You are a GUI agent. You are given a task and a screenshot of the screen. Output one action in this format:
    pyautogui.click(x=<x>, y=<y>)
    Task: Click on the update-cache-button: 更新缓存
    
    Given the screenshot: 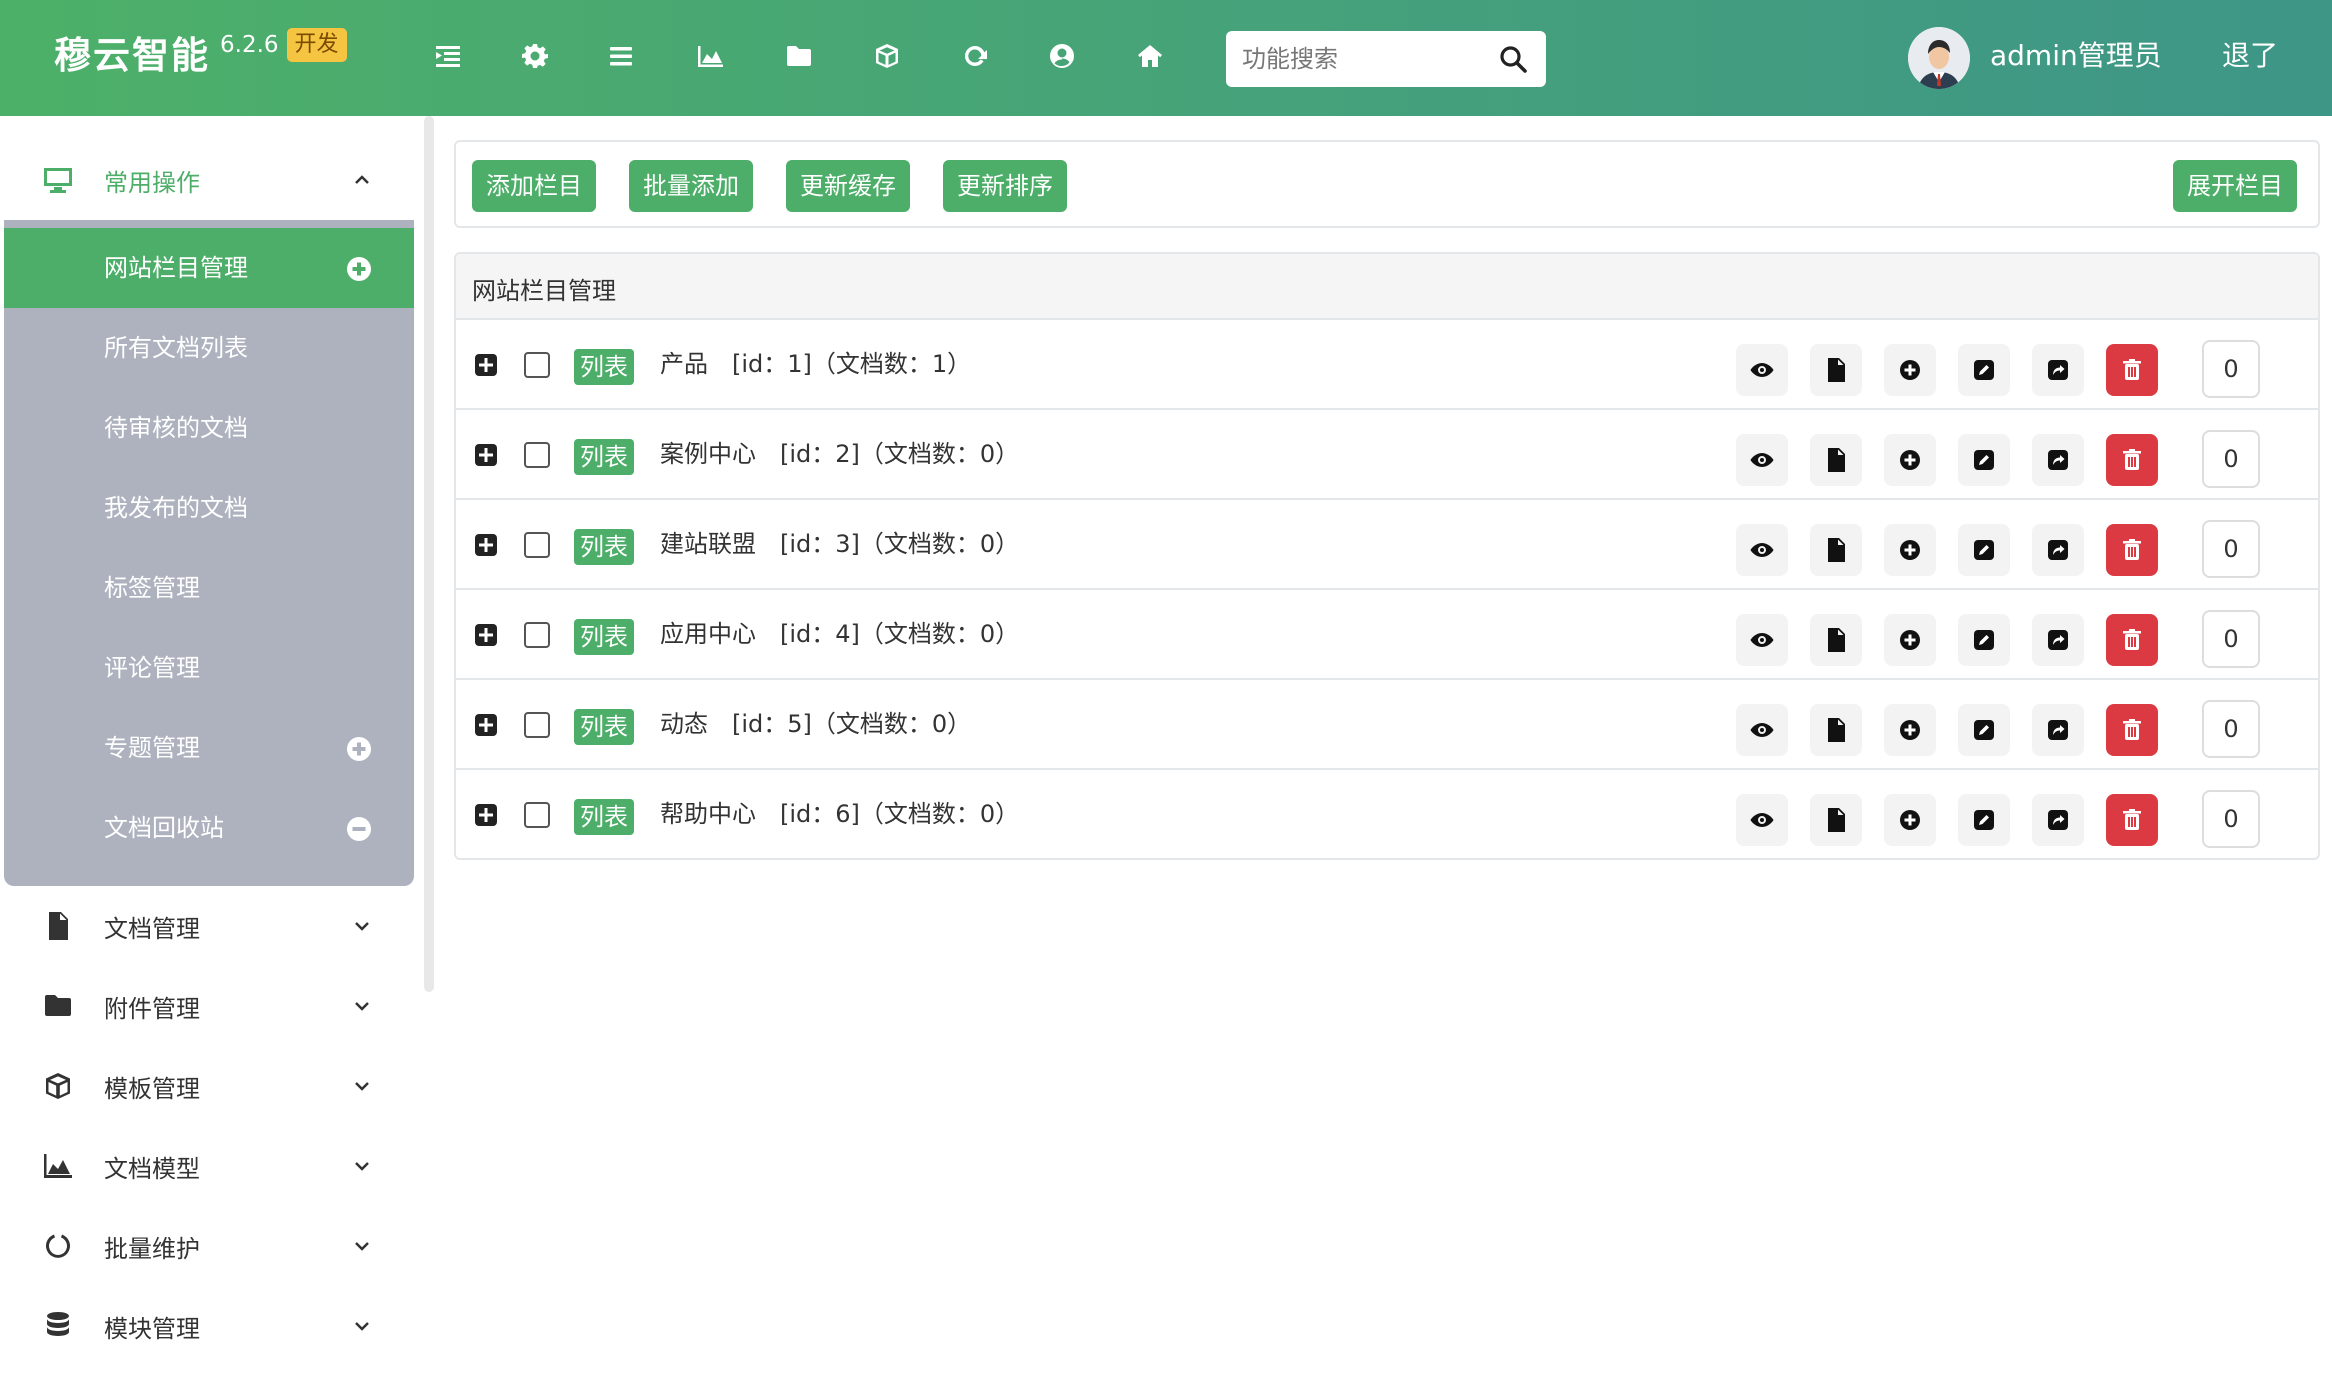 What is the action you would take?
    pyautogui.click(x=848, y=186)
    